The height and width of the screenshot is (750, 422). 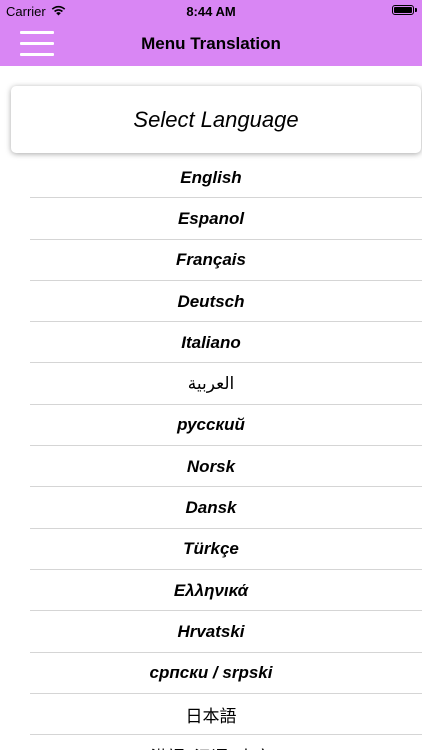 What do you see at coordinates (211, 742) in the screenshot?
I see `language-item: 漢語; 汉语; 中文` at bounding box center [211, 742].